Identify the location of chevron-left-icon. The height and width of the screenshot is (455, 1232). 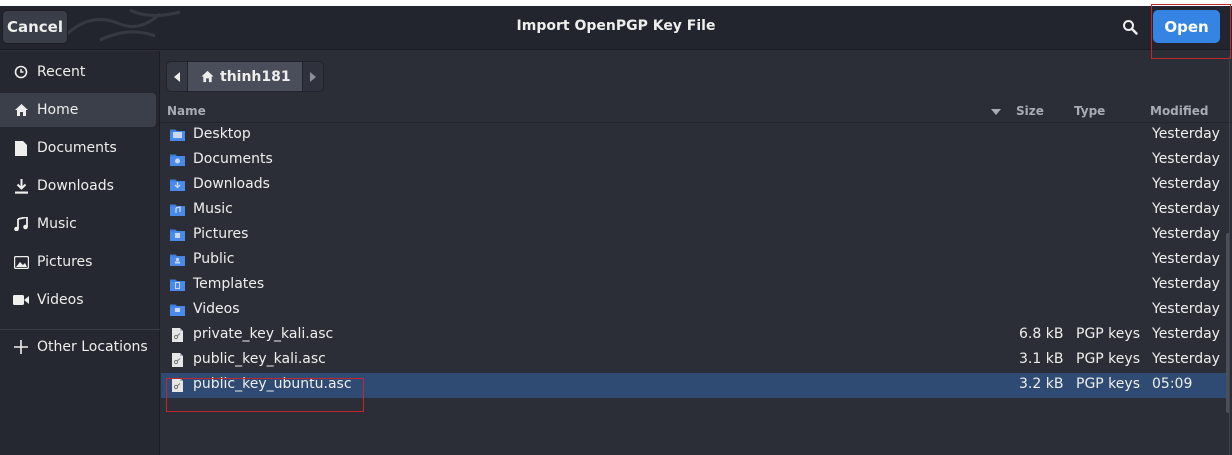
(177, 76).